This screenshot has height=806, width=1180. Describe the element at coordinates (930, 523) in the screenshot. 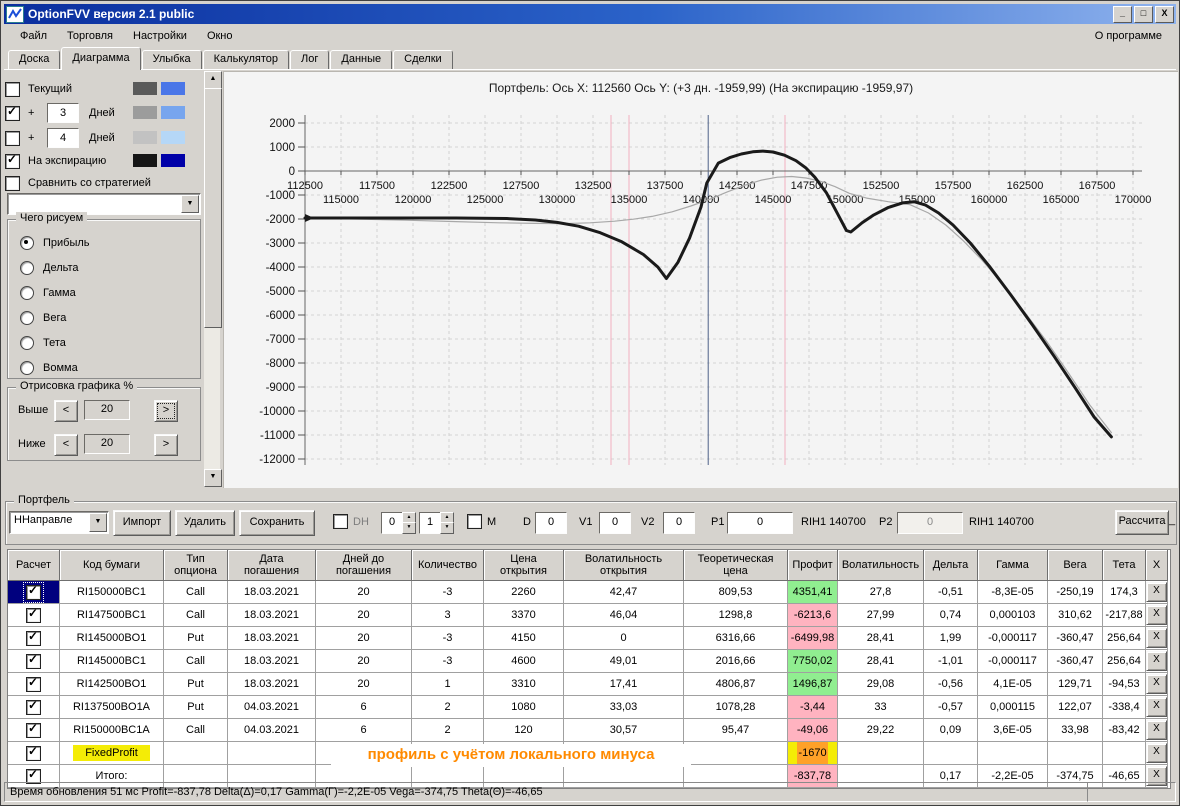

I see `p2-input: 0` at that location.